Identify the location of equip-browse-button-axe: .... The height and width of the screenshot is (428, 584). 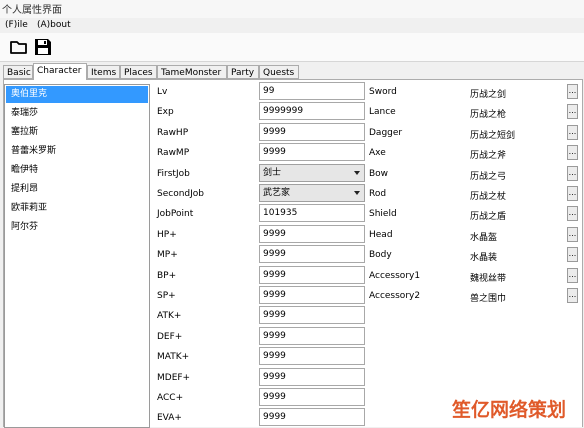
(572, 152).